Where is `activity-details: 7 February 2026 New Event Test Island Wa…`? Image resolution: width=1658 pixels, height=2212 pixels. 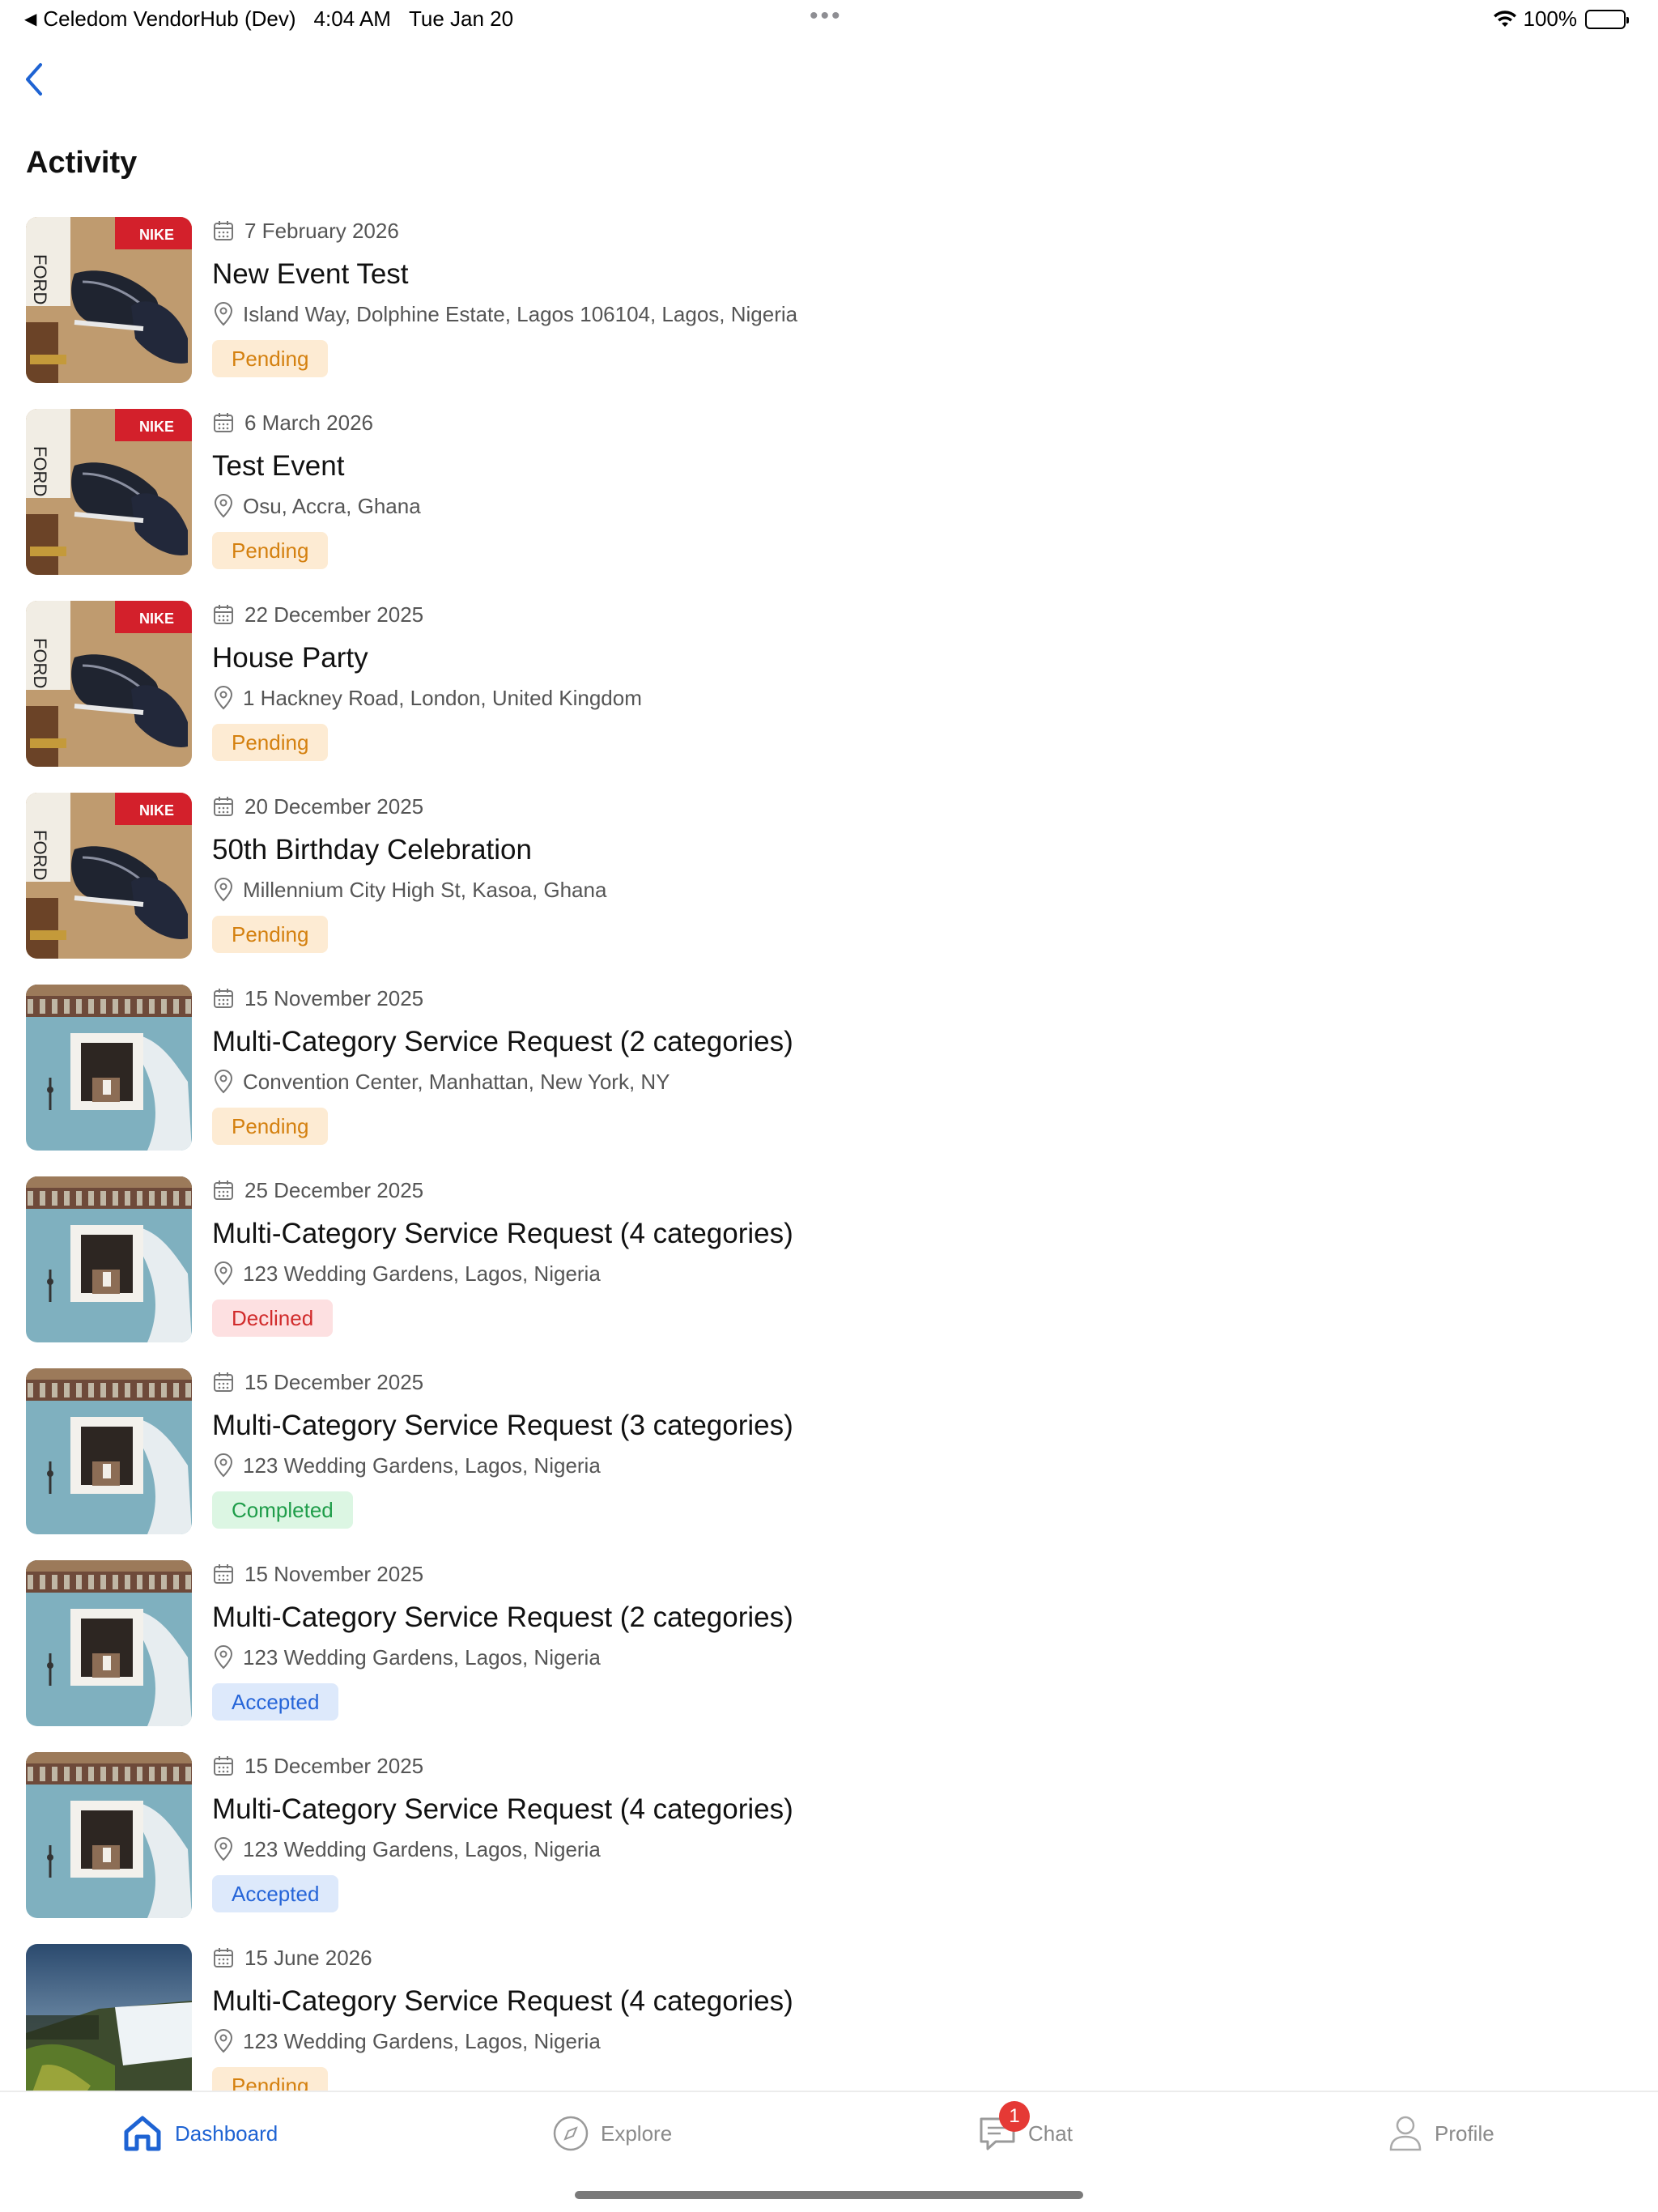
activity-details: 7 February 2026 New Event Test Island Wa… is located at coordinates (504, 313).